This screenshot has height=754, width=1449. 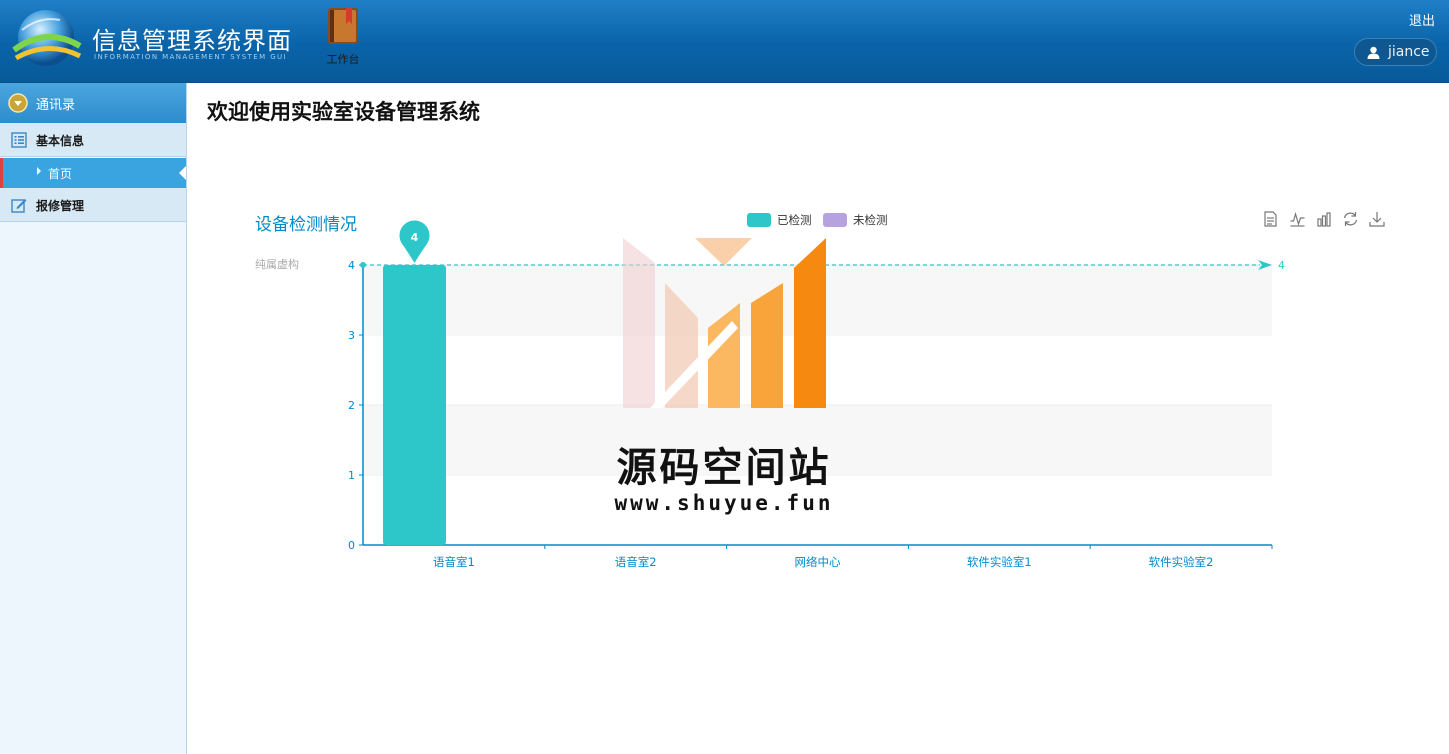 I want to click on restore-icon, so click(x=1350, y=219).